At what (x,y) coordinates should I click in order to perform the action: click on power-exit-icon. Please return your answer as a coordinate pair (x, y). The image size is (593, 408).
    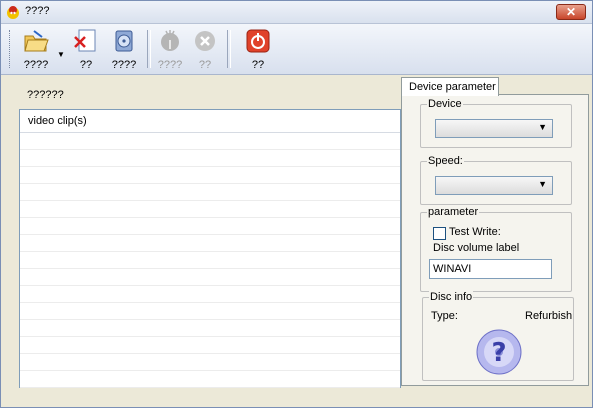
    Looking at the image, I should click on (258, 41).